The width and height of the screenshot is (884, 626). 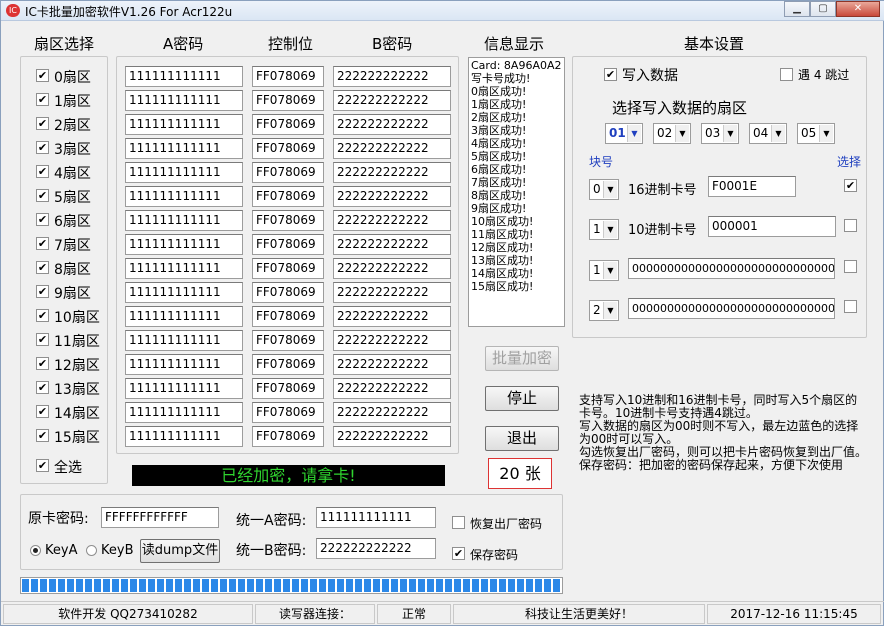 What do you see at coordinates (752, 186) in the screenshot?
I see `card-number-input: F0001E` at bounding box center [752, 186].